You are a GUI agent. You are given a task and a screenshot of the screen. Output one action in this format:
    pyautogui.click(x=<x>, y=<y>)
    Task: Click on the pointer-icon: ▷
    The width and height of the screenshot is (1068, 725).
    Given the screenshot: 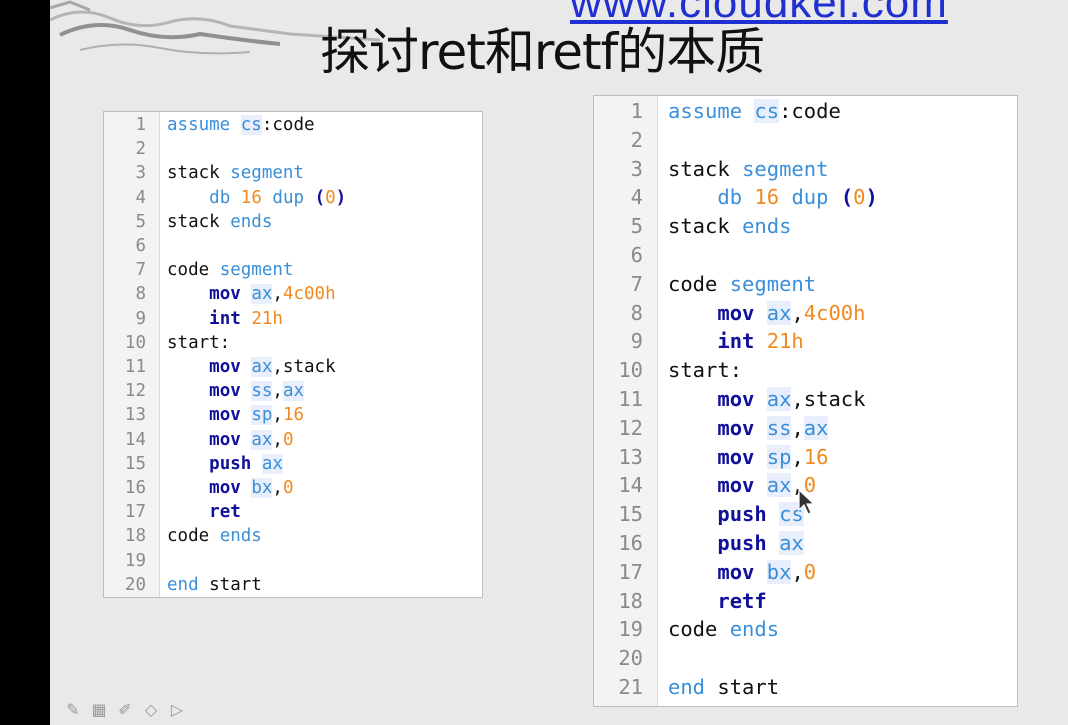 What is the action you would take?
    pyautogui.click(x=177, y=710)
    